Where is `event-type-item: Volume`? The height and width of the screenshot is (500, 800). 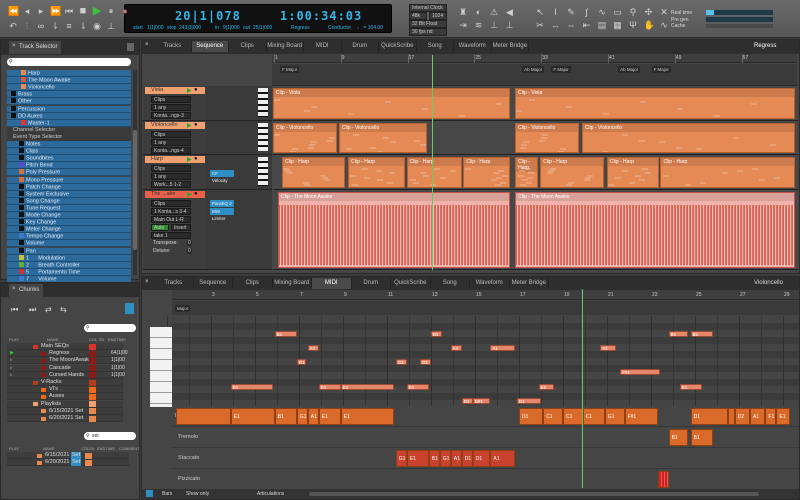 event-type-item: Volume is located at coordinates (69, 244).